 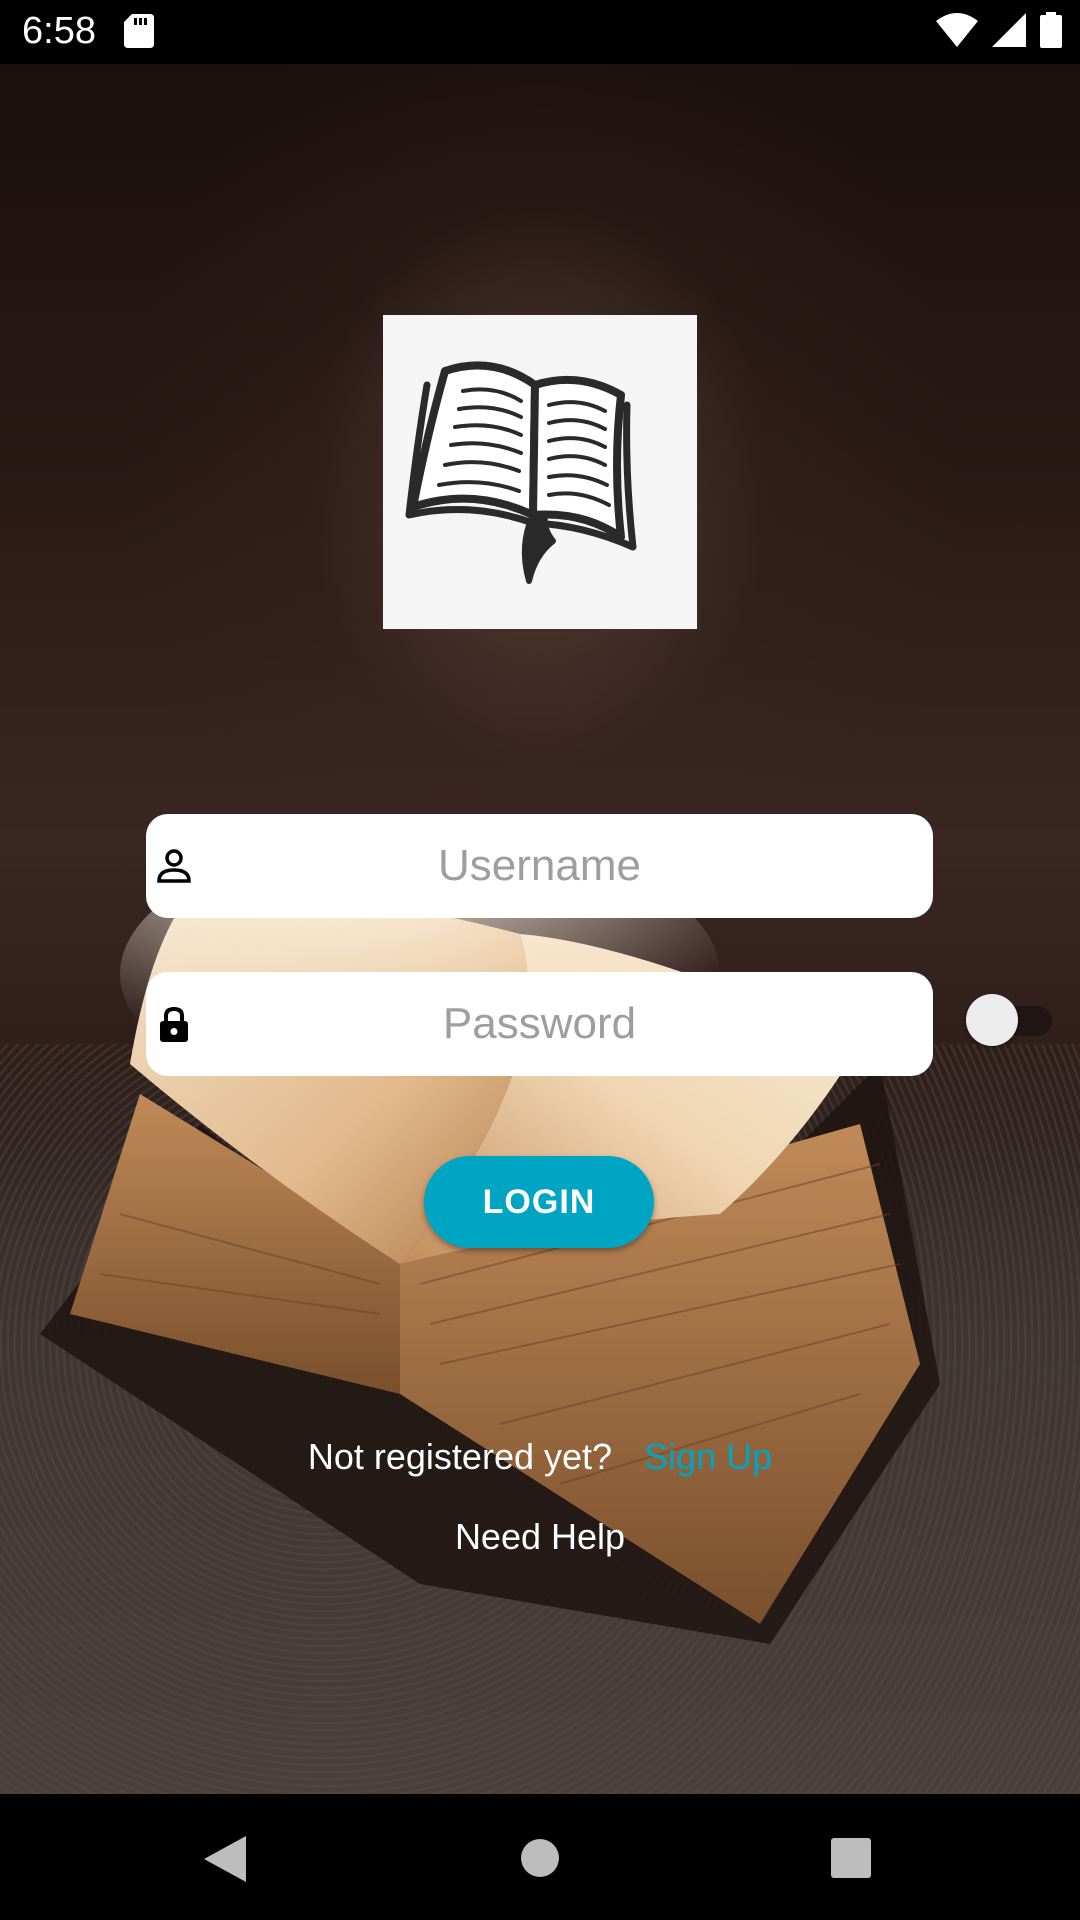 I want to click on show-password-toggle, so click(x=1009, y=1020).